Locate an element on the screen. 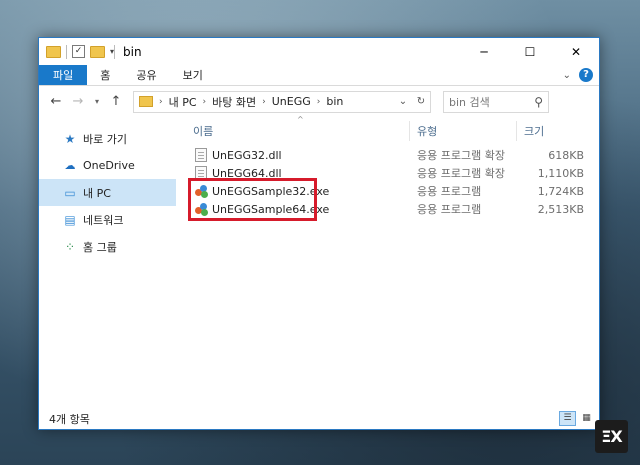 The image size is (640, 465). network-icon: ▤ is located at coordinates (70, 219).